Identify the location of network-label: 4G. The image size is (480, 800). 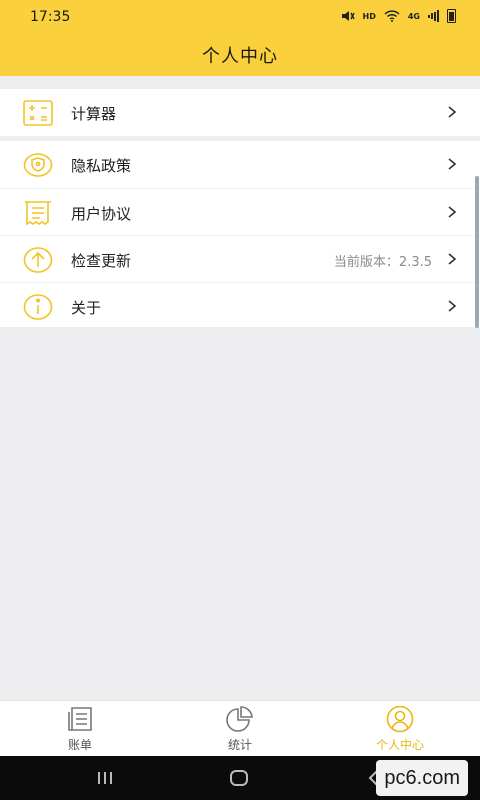
(413, 16).